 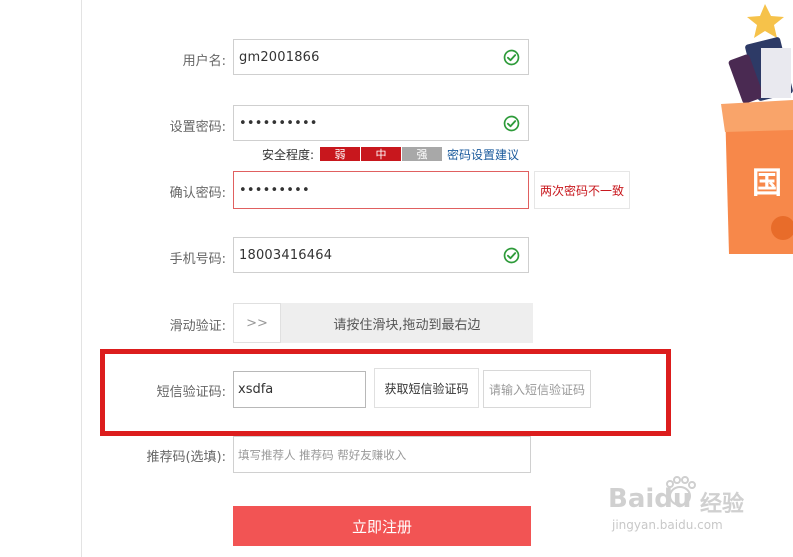 What do you see at coordinates (650, 499) in the screenshot?
I see `watermark-brand: Baidu` at bounding box center [650, 499].